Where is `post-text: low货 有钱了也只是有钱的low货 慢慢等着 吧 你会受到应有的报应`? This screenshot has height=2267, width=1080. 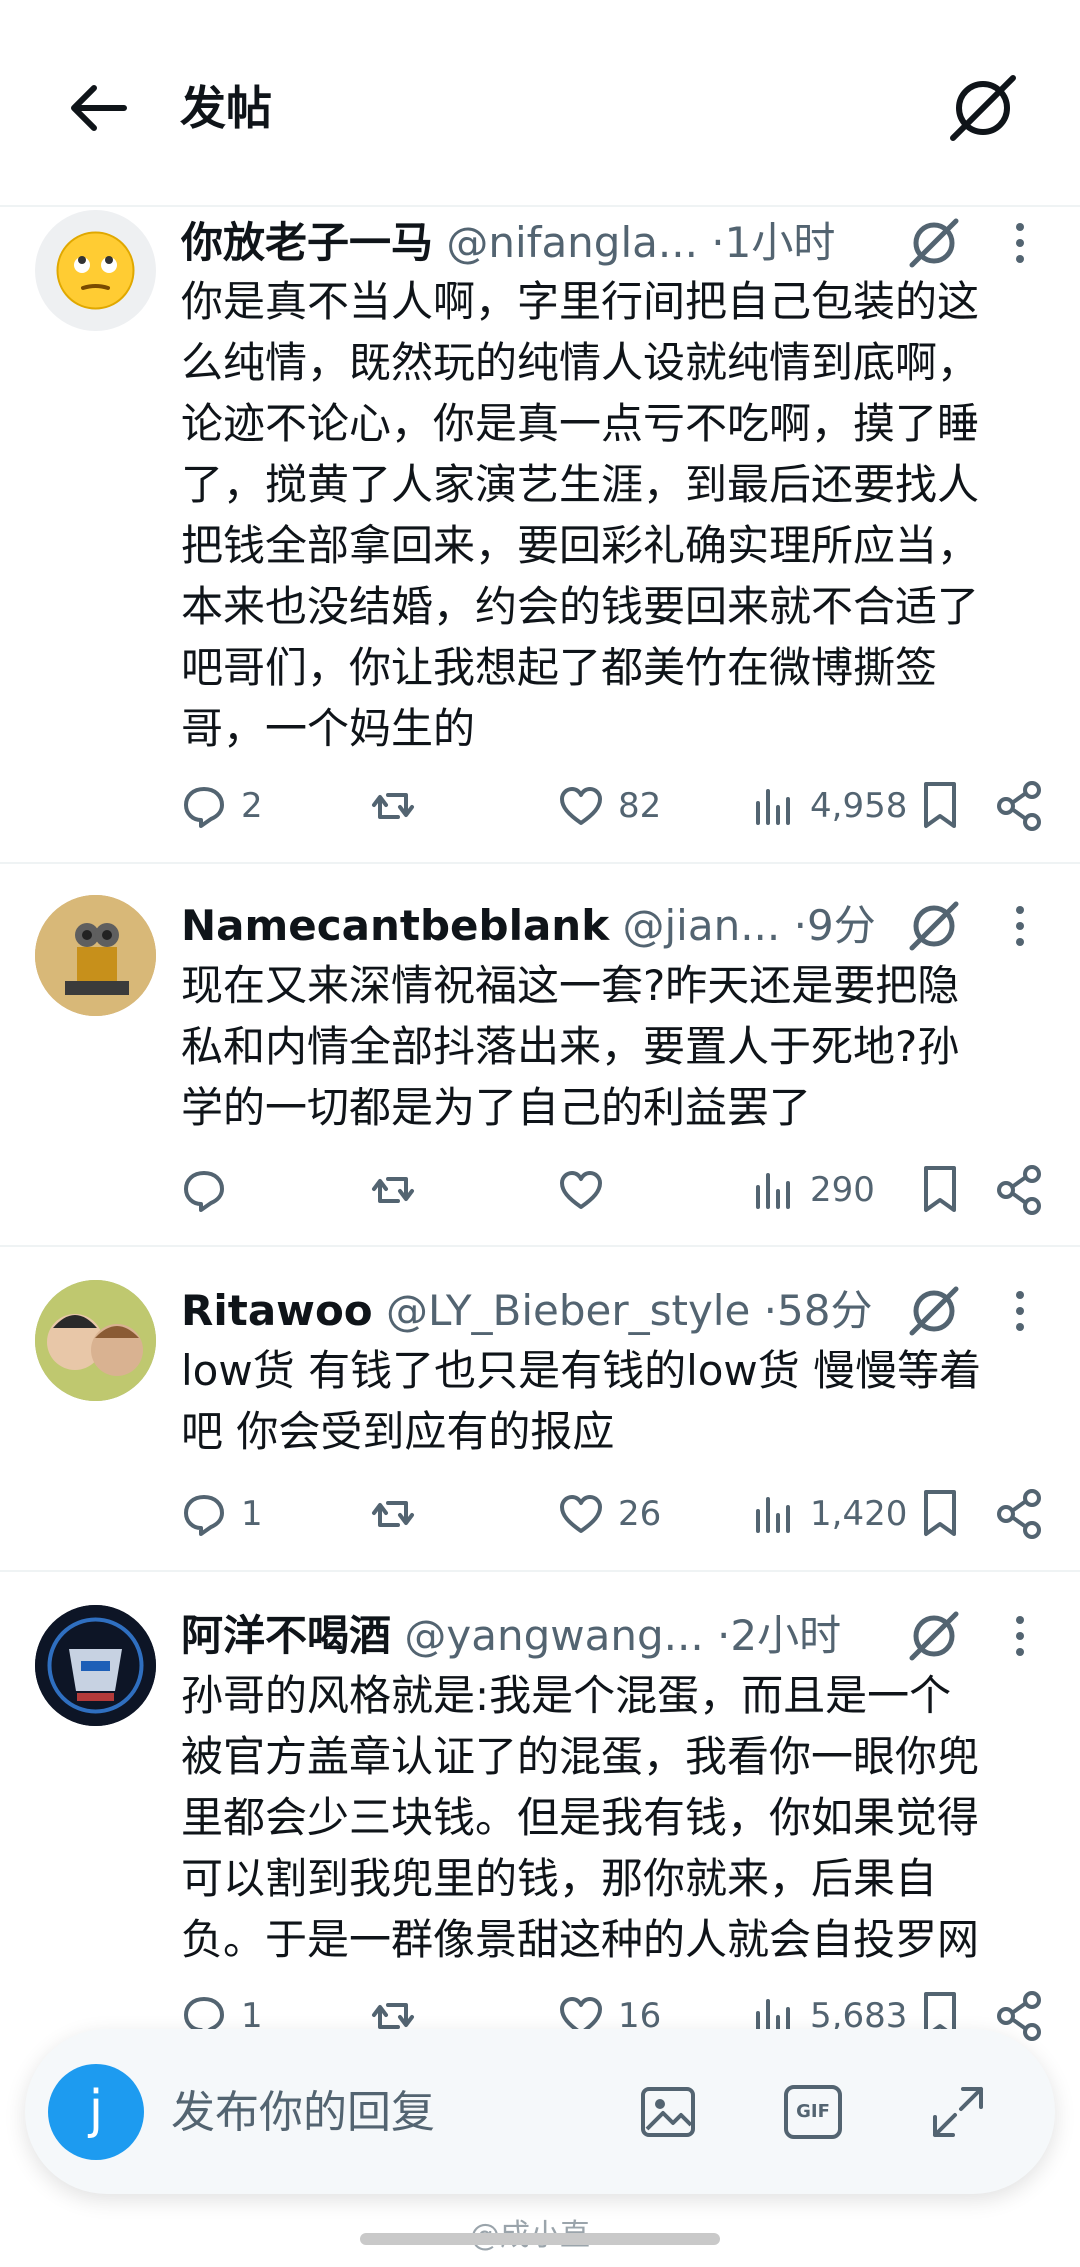
post-text: low货 有钱了也只是有钱的low货 慢慢等着 吧 你会受到应有的报应 is located at coordinates (581, 1401).